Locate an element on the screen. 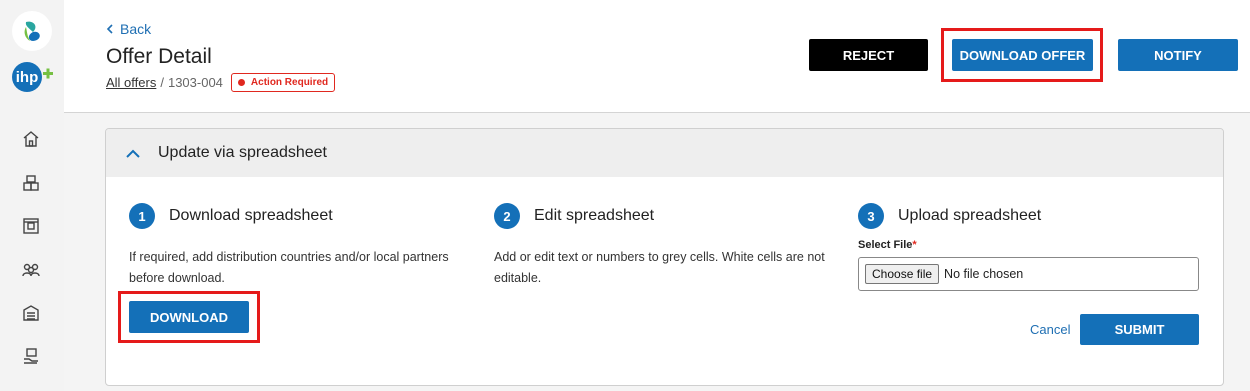  reject-button: REJECT is located at coordinates (868, 55).